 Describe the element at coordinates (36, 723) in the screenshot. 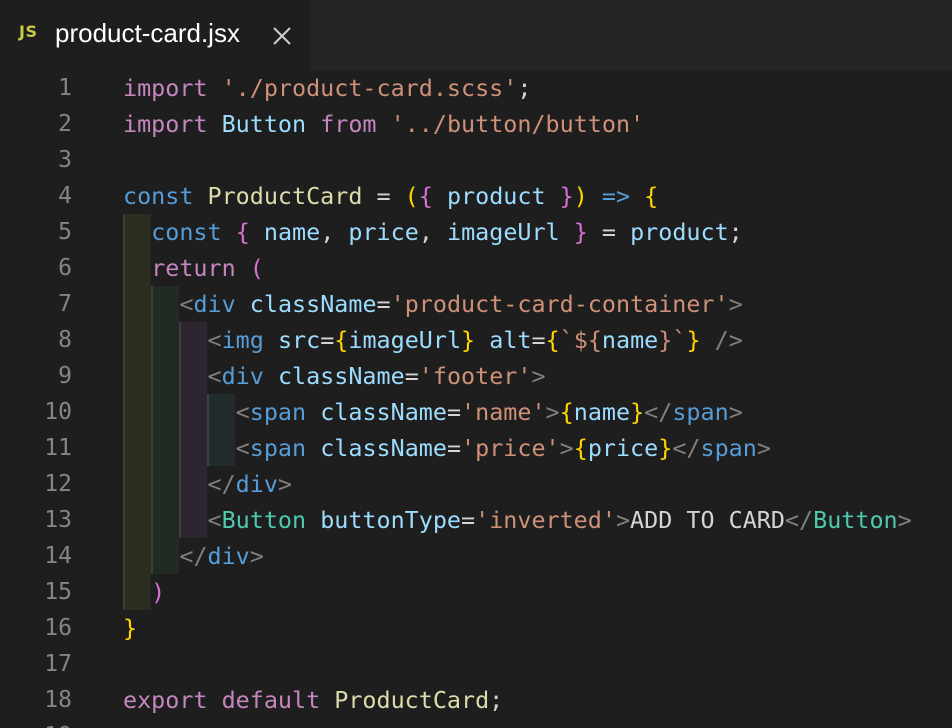

I see `line-number: 19` at that location.